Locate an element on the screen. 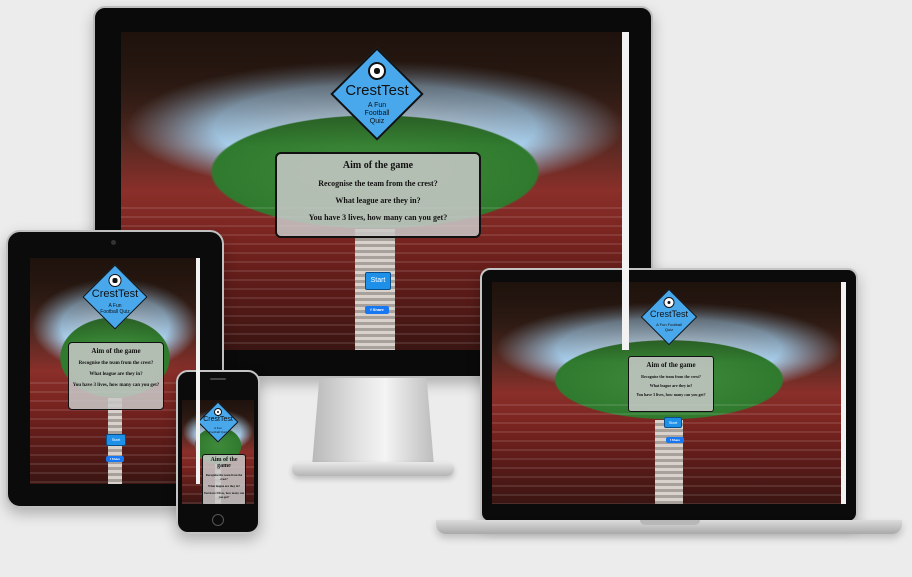  phone-speaker is located at coordinates (218, 379).